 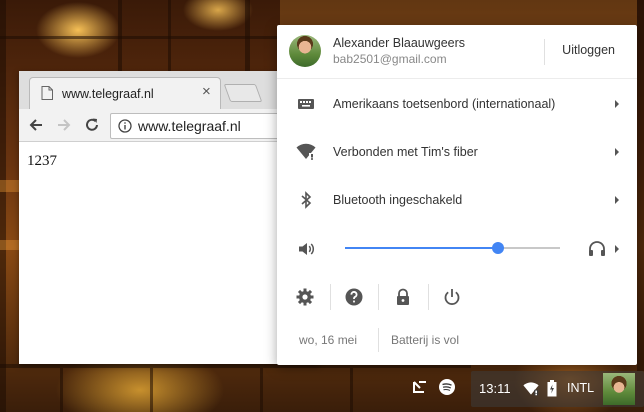 What do you see at coordinates (405, 152) in the screenshot?
I see `network-label: Verbonden met Tim's fiber` at bounding box center [405, 152].